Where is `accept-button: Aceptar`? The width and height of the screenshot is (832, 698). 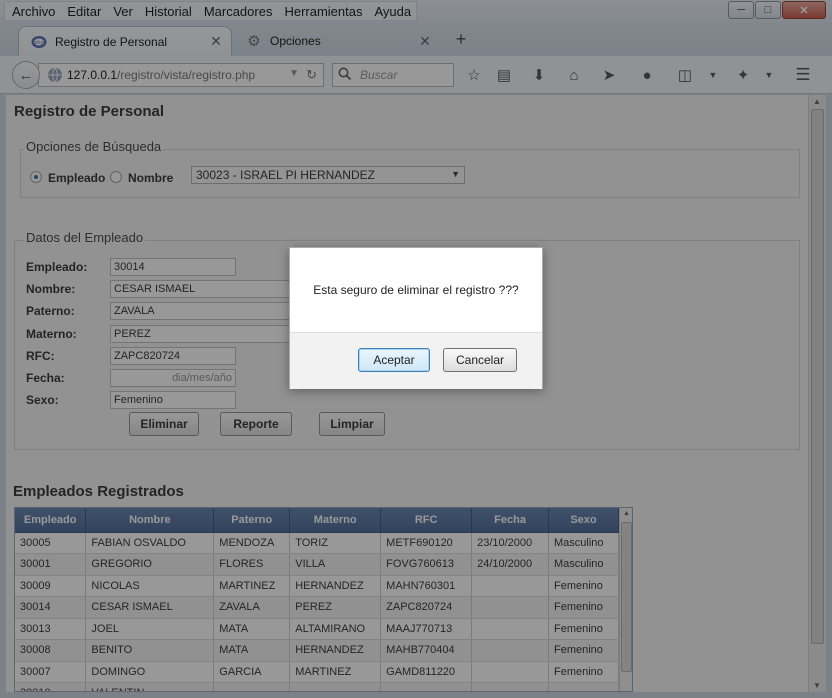 accept-button: Aceptar is located at coordinates (394, 360).